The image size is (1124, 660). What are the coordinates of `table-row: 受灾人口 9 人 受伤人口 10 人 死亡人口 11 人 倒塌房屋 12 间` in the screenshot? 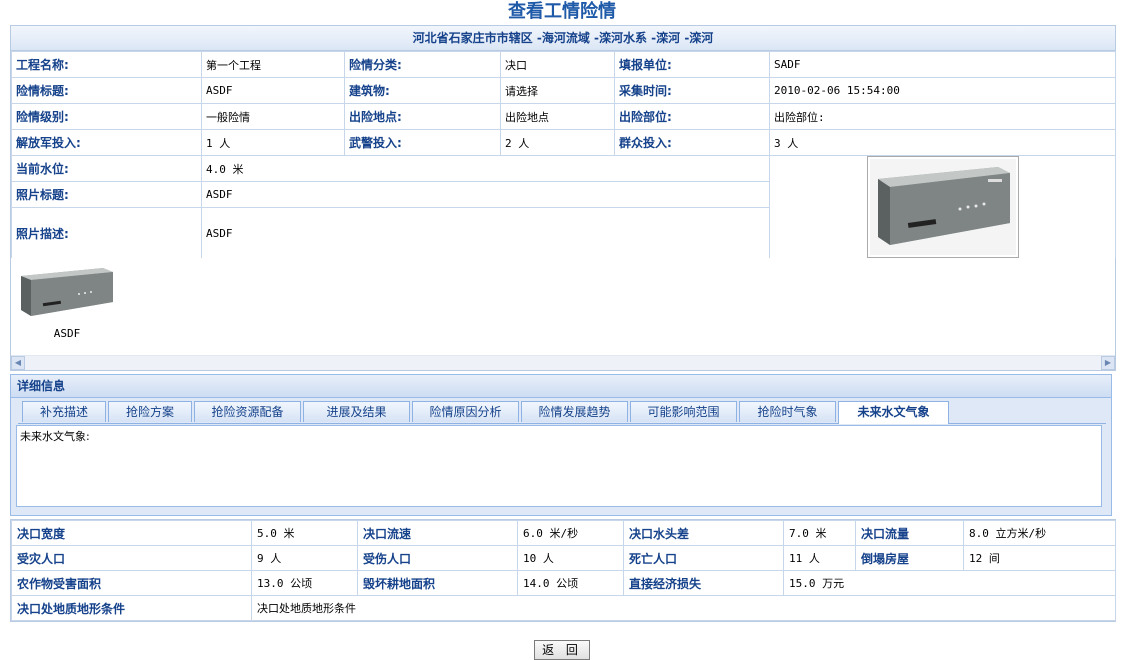 It's located at (563, 558).